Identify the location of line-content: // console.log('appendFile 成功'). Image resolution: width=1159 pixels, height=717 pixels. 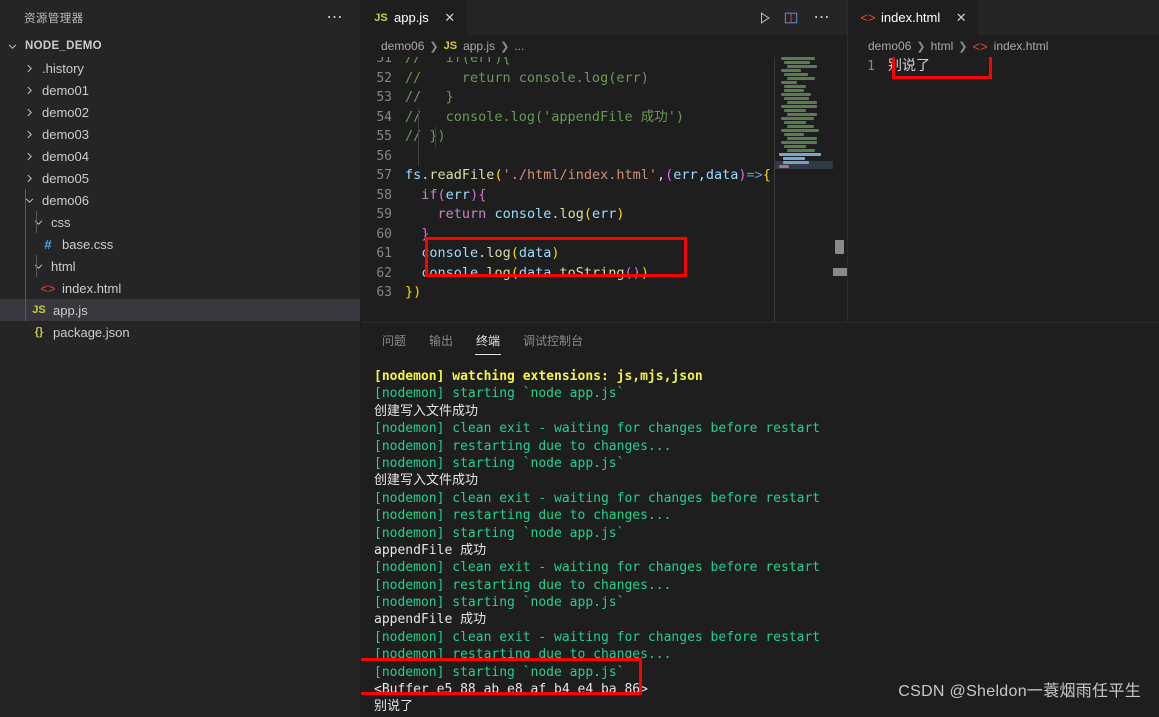
(544, 116).